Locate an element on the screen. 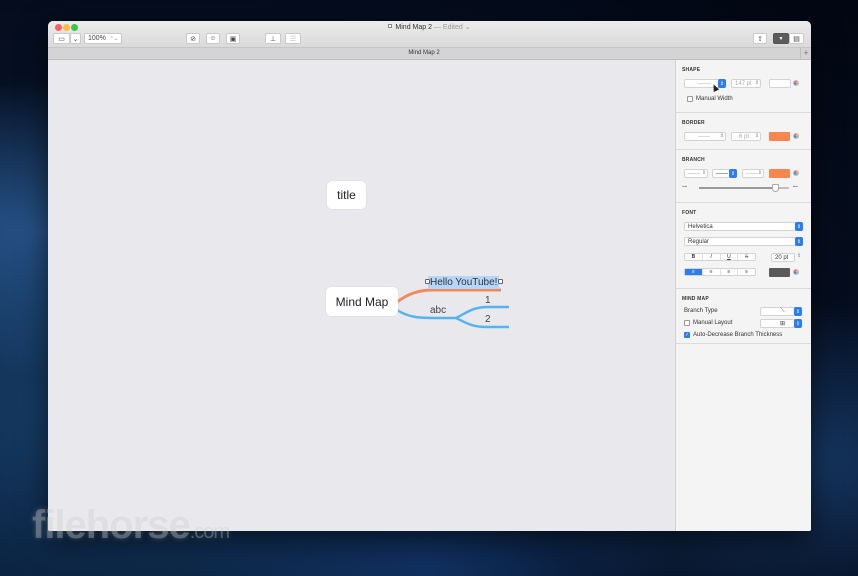  image-button: ▣ is located at coordinates (233, 38).